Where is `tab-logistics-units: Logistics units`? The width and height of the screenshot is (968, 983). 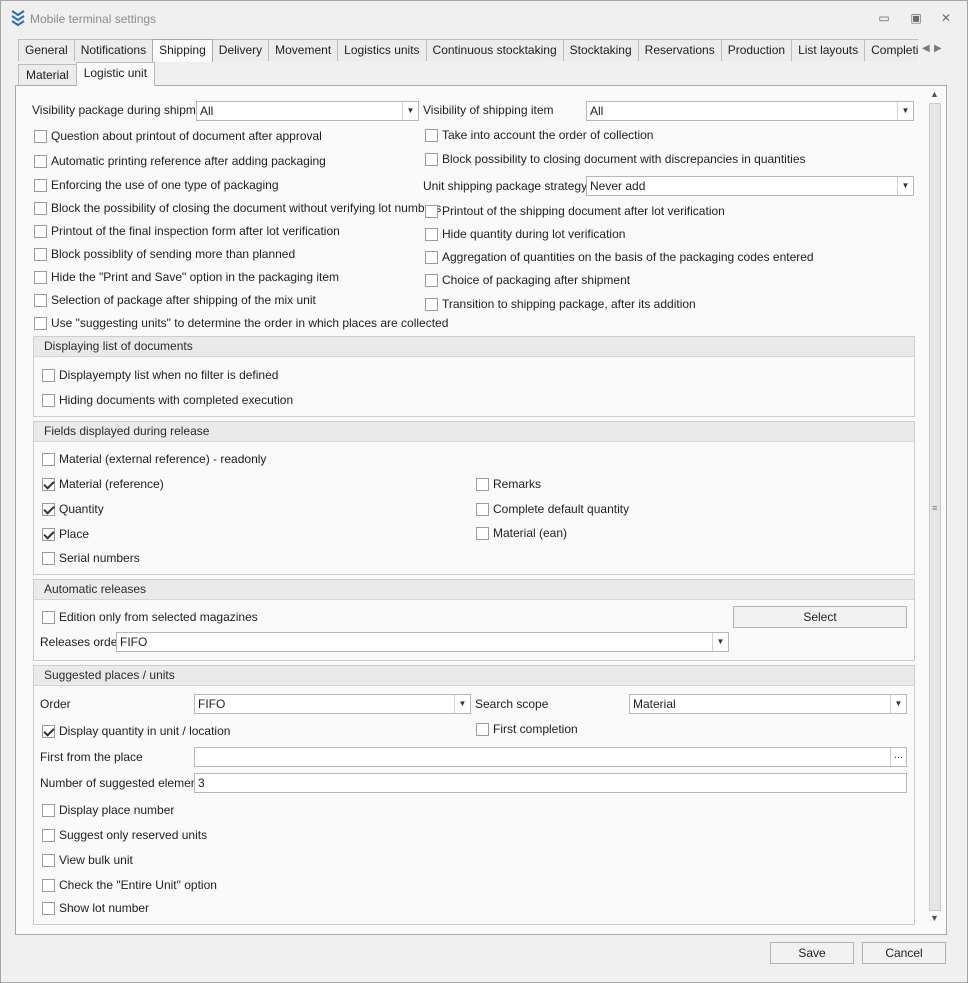
tab-logistics-units: Logistics units is located at coordinates (382, 50).